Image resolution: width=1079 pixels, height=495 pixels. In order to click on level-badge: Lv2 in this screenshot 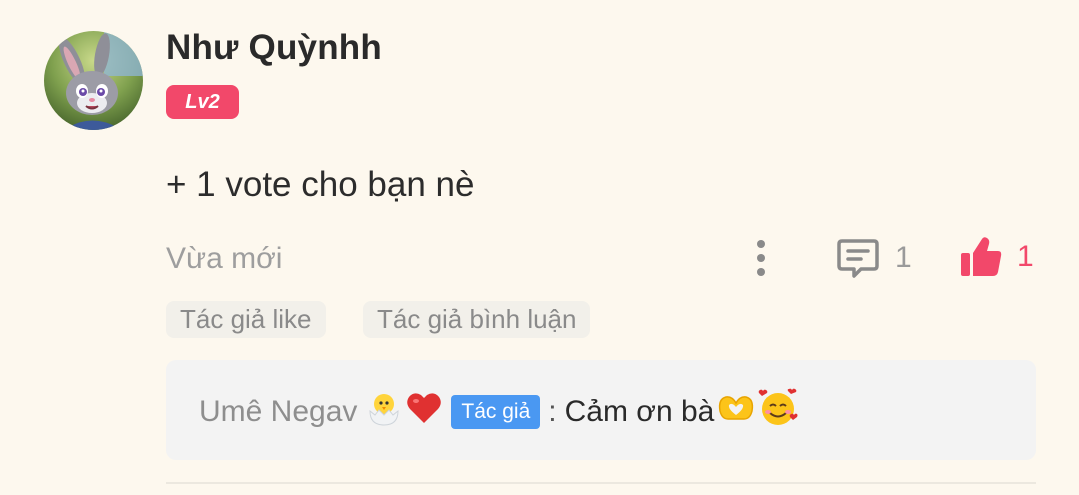, I will do `click(202, 102)`.